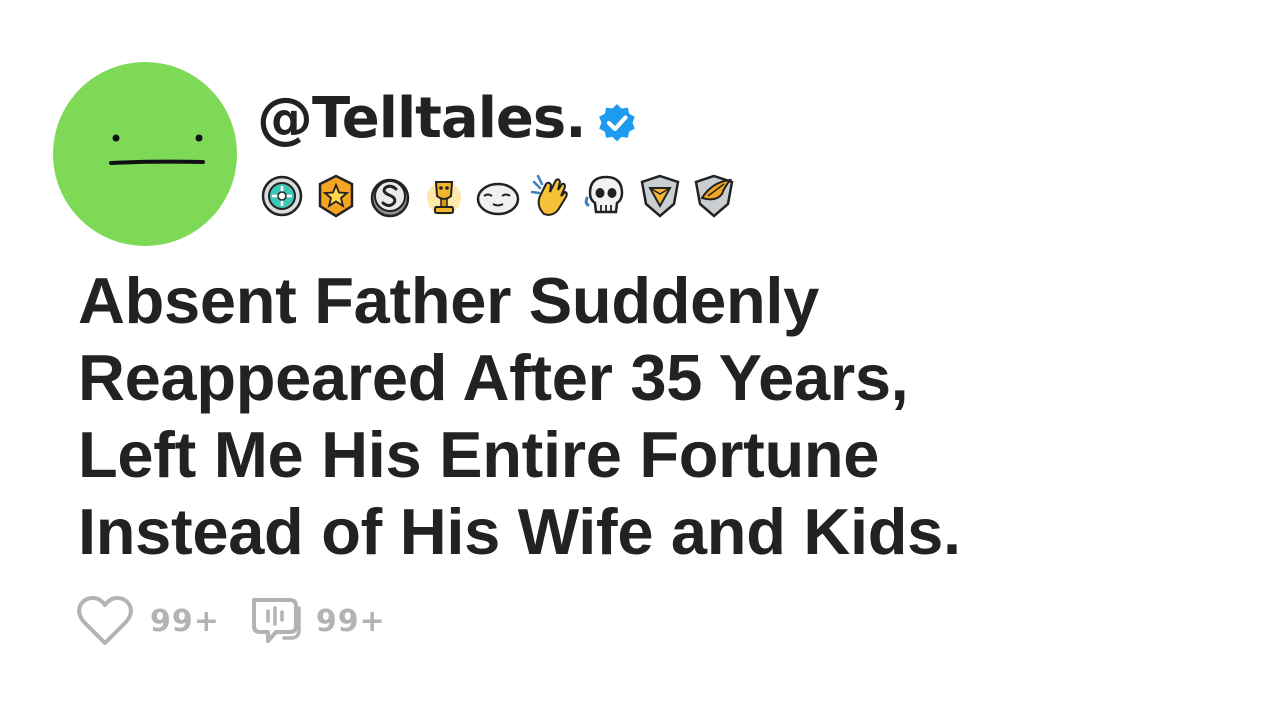  Describe the element at coordinates (552, 196) in the screenshot. I see `clapping-hands-badge-icon` at that location.